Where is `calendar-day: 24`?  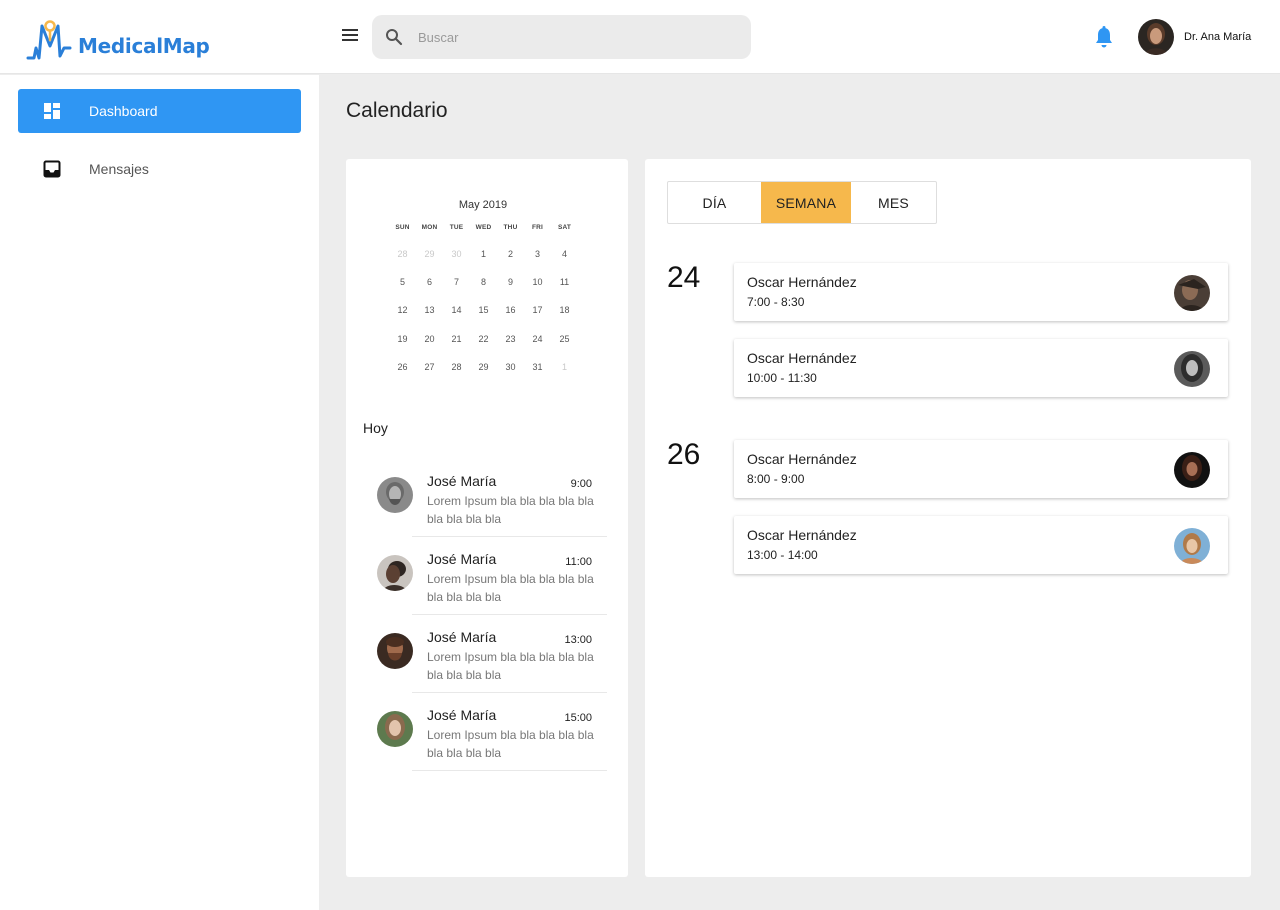 calendar-day: 24 is located at coordinates (537, 346).